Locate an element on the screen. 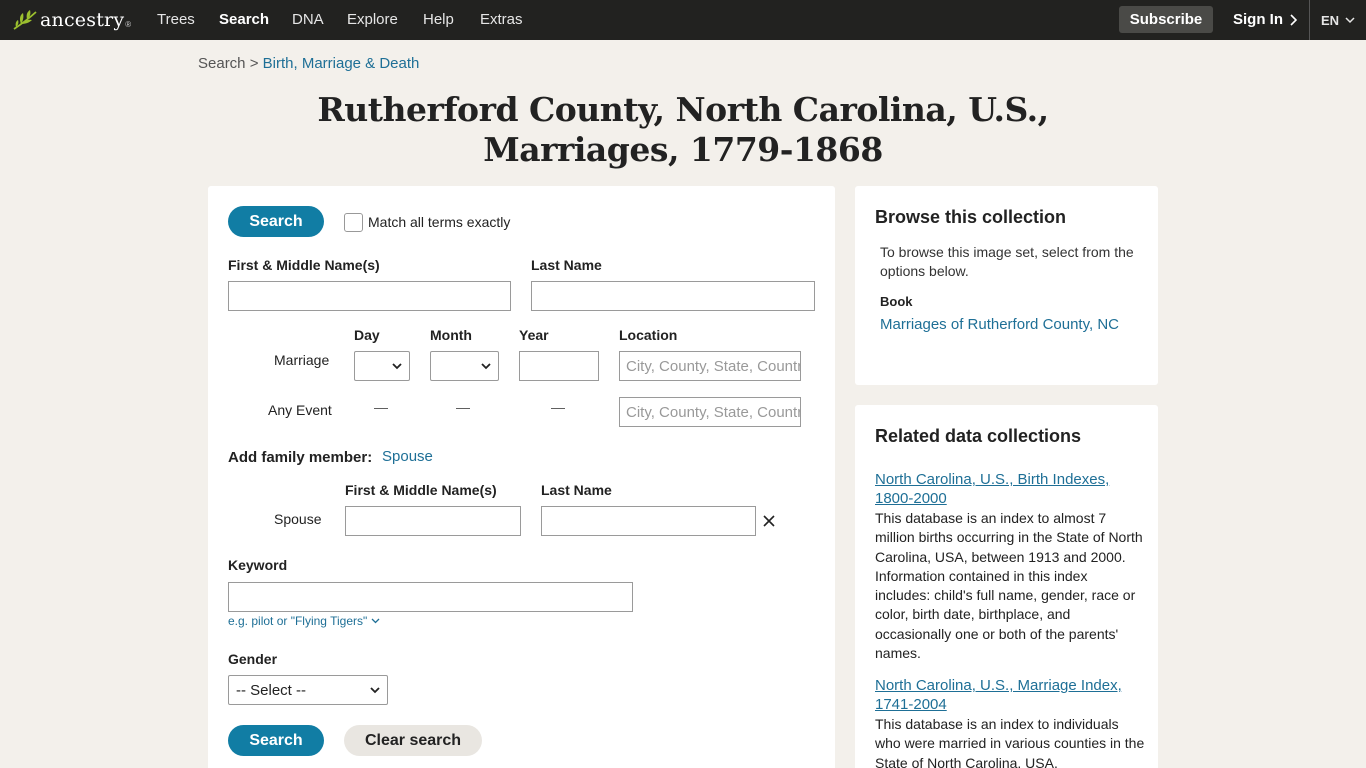  breadcrumb-current: Birth, Marriage & Death is located at coordinates (341, 63).